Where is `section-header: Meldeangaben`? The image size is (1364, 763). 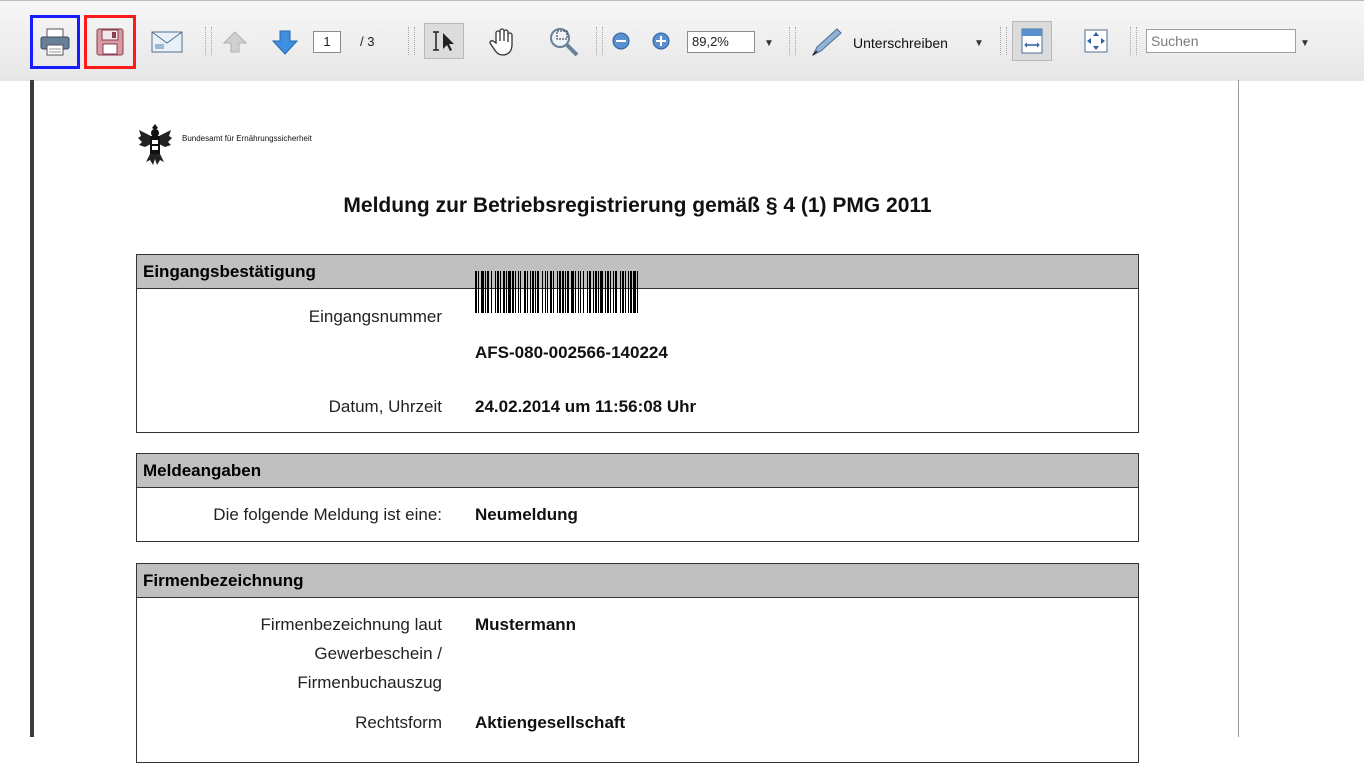
section-header: Meldeangaben is located at coordinates (637, 471).